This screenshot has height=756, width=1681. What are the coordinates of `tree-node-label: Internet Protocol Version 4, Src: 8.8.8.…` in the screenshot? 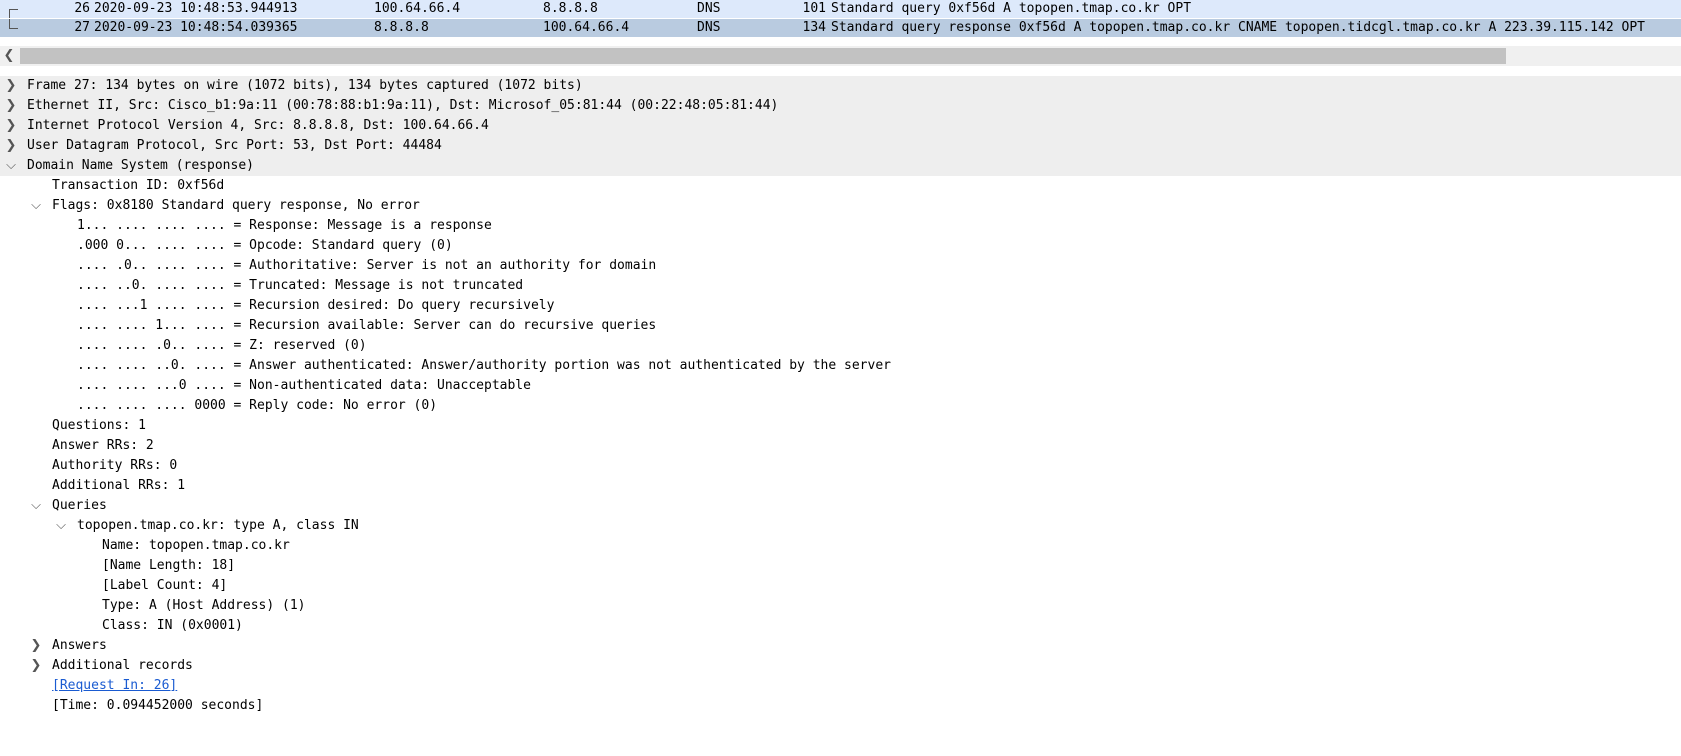 It's located at (258, 125).